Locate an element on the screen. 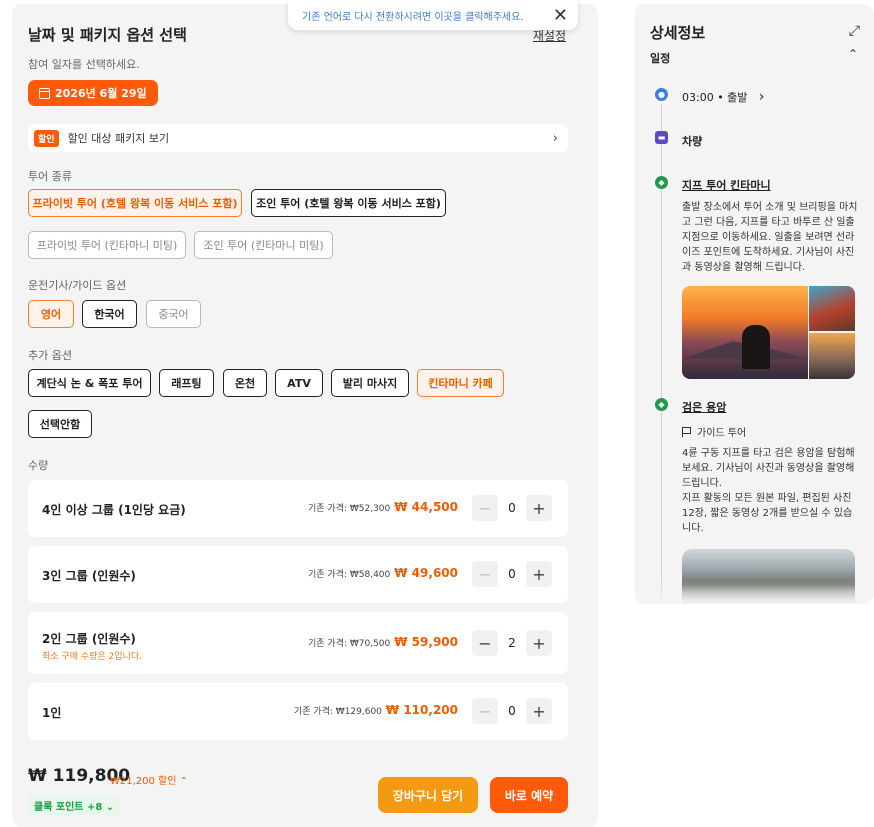 This screenshot has width=874, height=827. quantity-row-name: 4인 이상 그룹 (1인당 요금) is located at coordinates (114, 510).